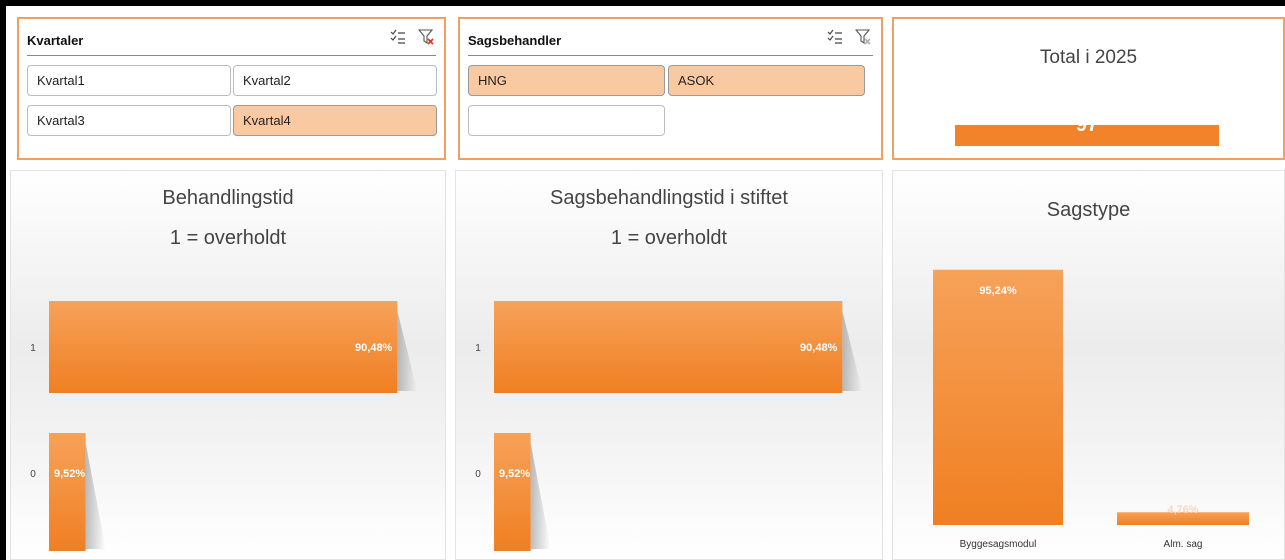  Describe the element at coordinates (1183, 544) in the screenshot. I see `category-label: Alm. sag` at that location.